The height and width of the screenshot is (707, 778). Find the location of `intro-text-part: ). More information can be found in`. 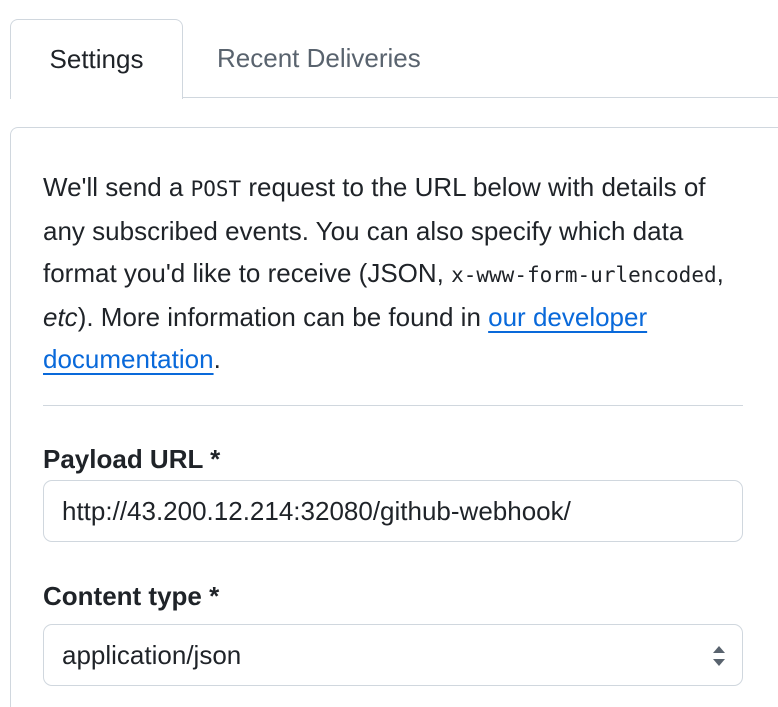

intro-text-part: ). More information can be found in is located at coordinates (283, 317).